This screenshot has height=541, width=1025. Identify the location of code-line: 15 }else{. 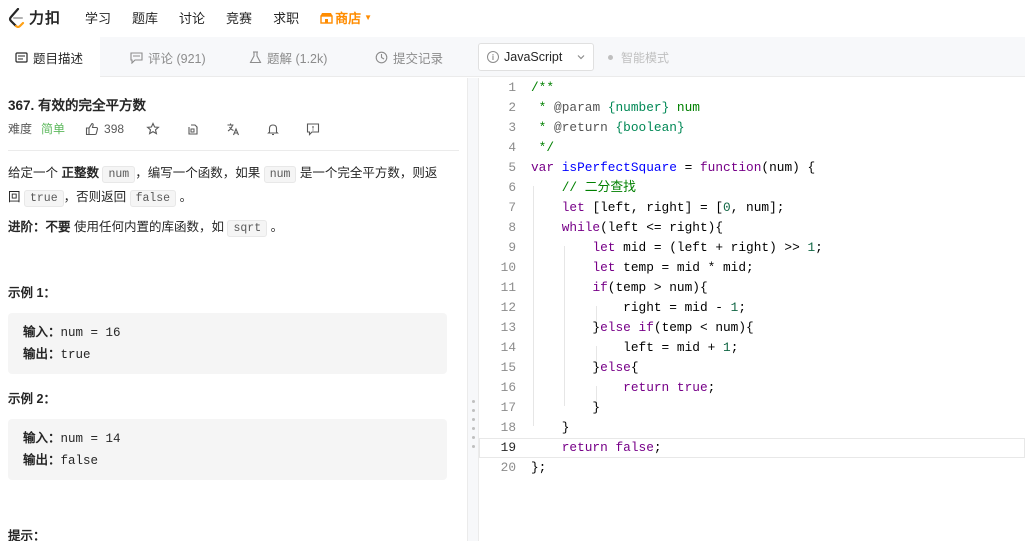
(752, 368).